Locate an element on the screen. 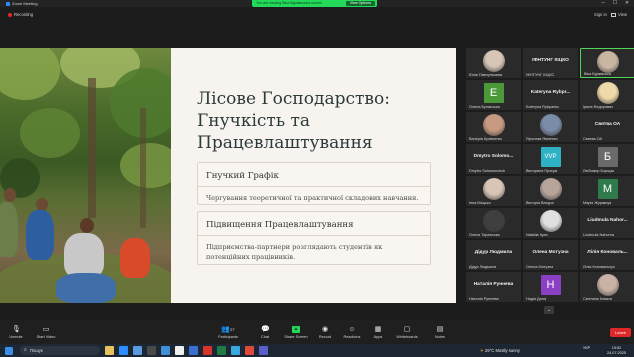 This screenshot has height=357, width=634. participant-tile: Олеся Таранська is located at coordinates (493, 223).